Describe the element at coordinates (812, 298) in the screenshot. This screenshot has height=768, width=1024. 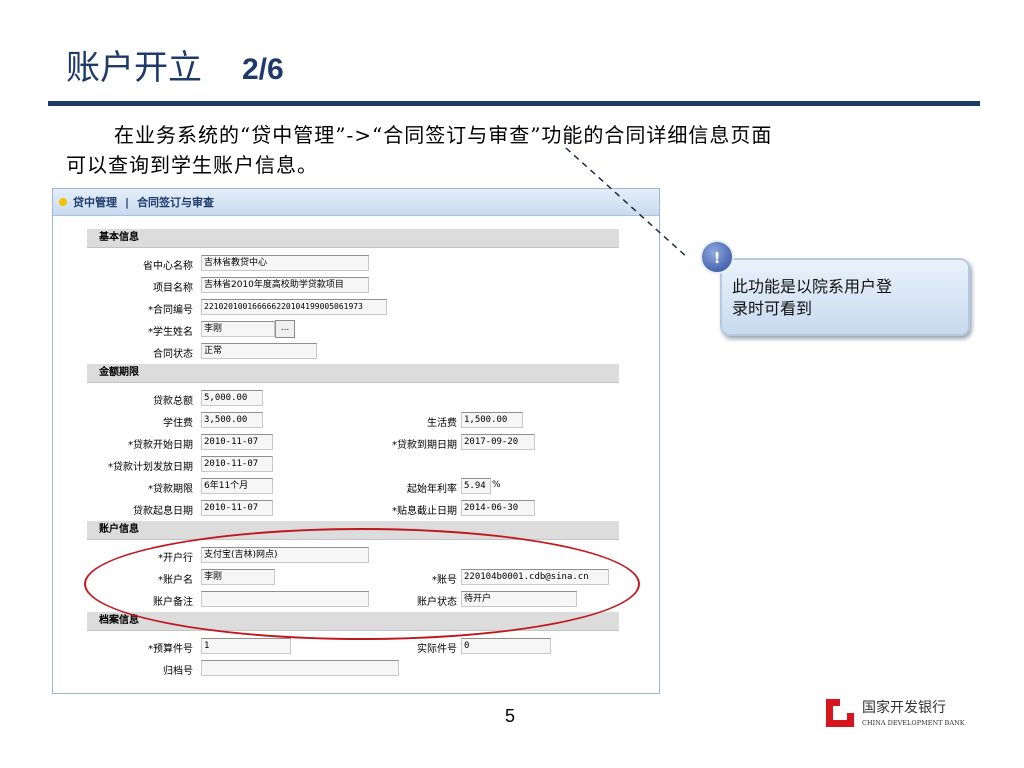
I see `callout-text: 此功能是以院系用户登 录时可看到` at that location.